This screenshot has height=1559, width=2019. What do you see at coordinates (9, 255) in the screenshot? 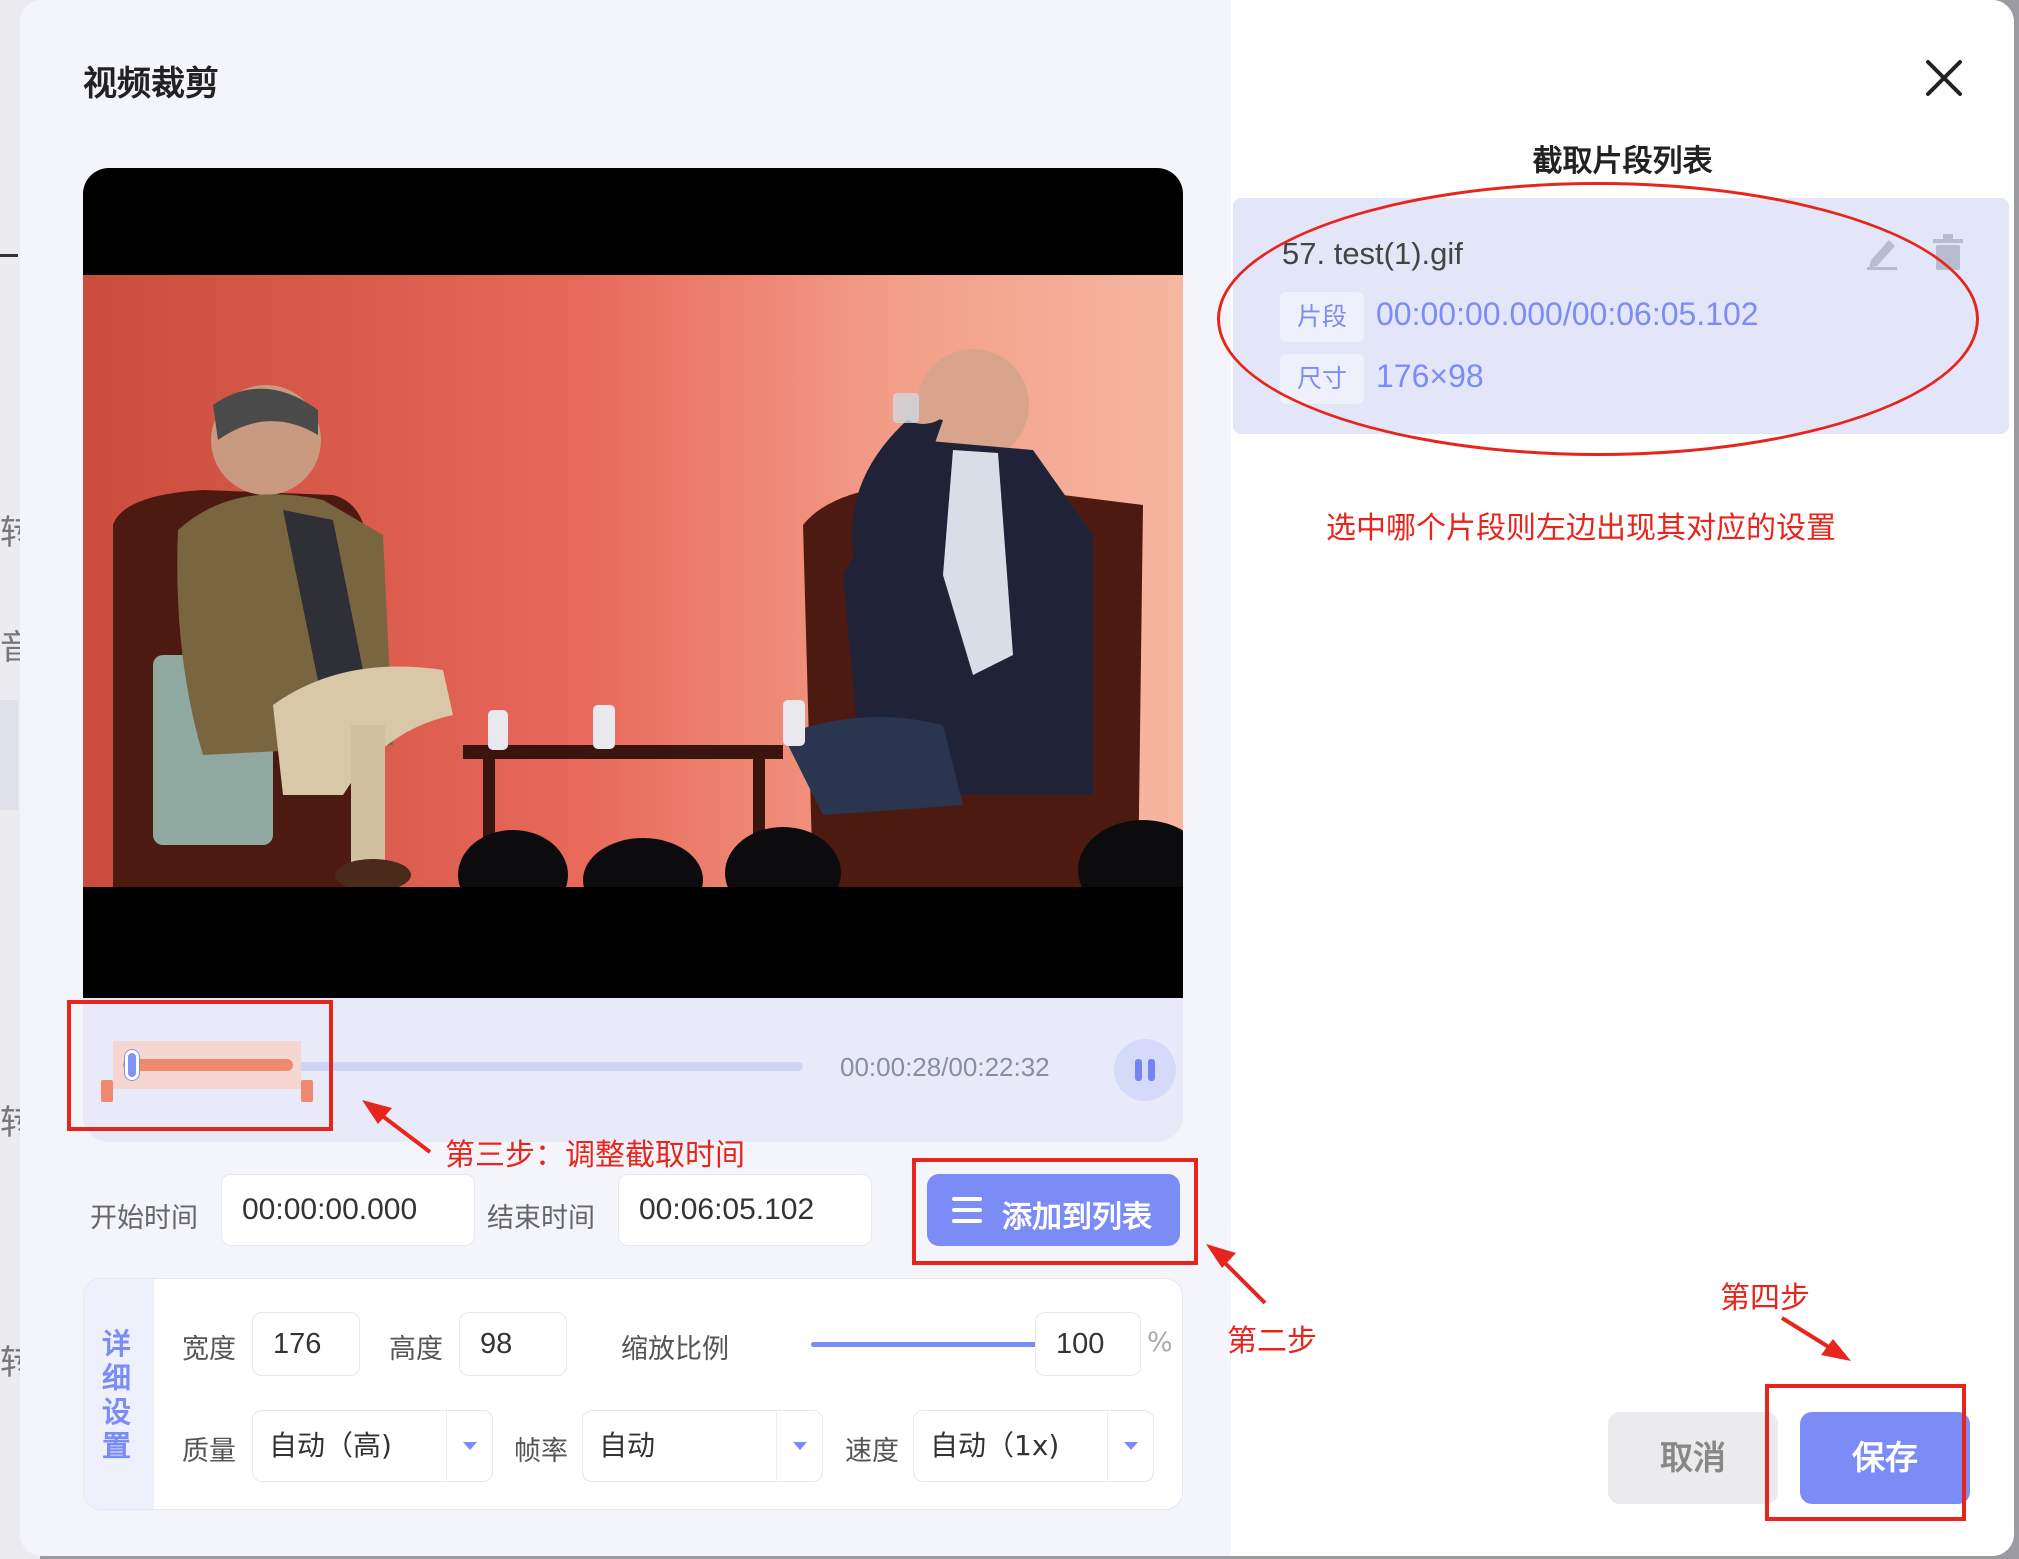
I see `background-divider` at bounding box center [9, 255].